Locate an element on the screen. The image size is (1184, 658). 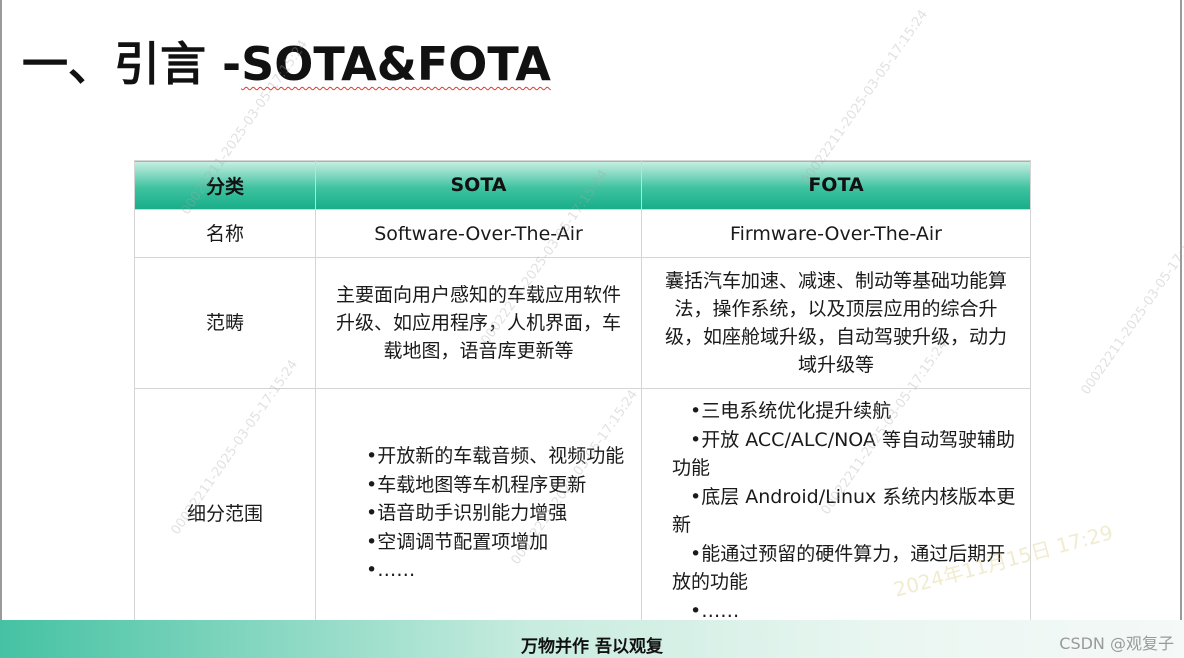
list-item: •空调调节配置项增加 is located at coordinates (457, 541).